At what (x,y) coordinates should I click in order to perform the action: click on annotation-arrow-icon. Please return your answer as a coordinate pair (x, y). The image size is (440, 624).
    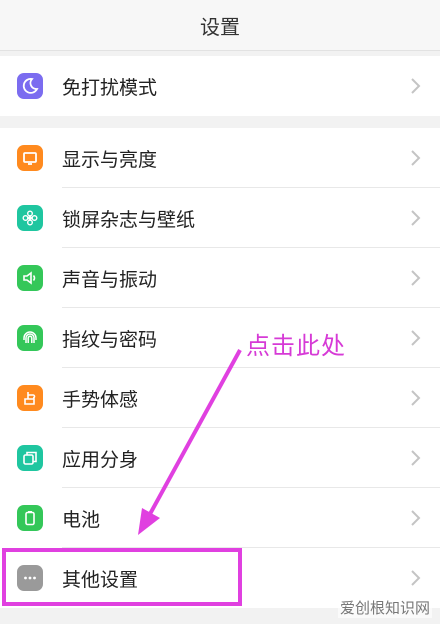
    Looking at the image, I should click on (190, 442).